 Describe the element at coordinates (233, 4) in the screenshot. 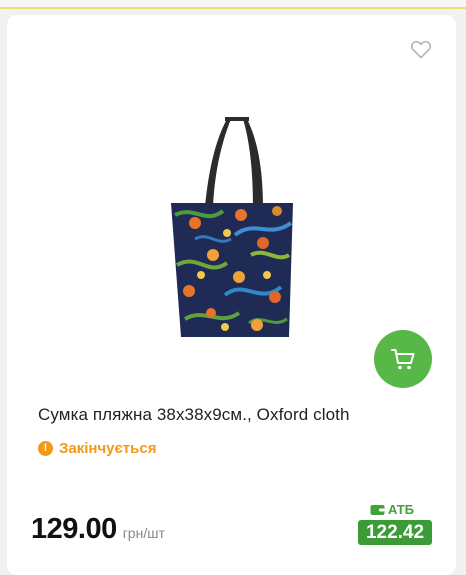

I see `top-strip` at that location.